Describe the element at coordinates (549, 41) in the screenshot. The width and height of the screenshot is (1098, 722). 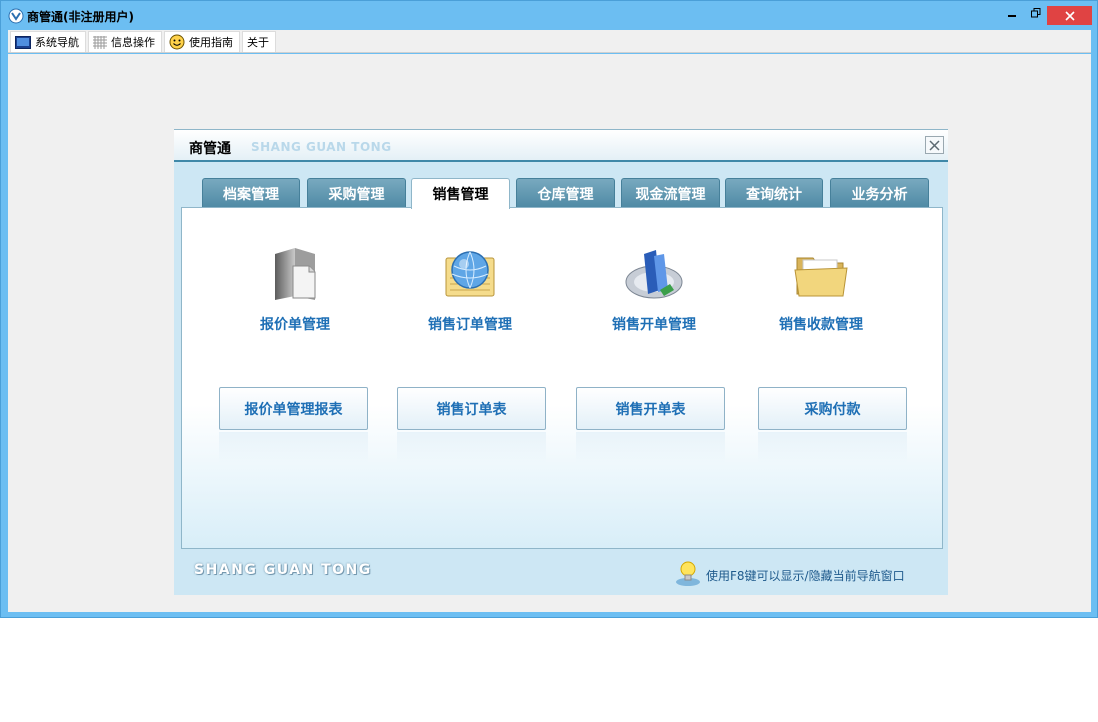
I see `menu-bar: 系统导航 信息操作 使用指南 关于` at that location.